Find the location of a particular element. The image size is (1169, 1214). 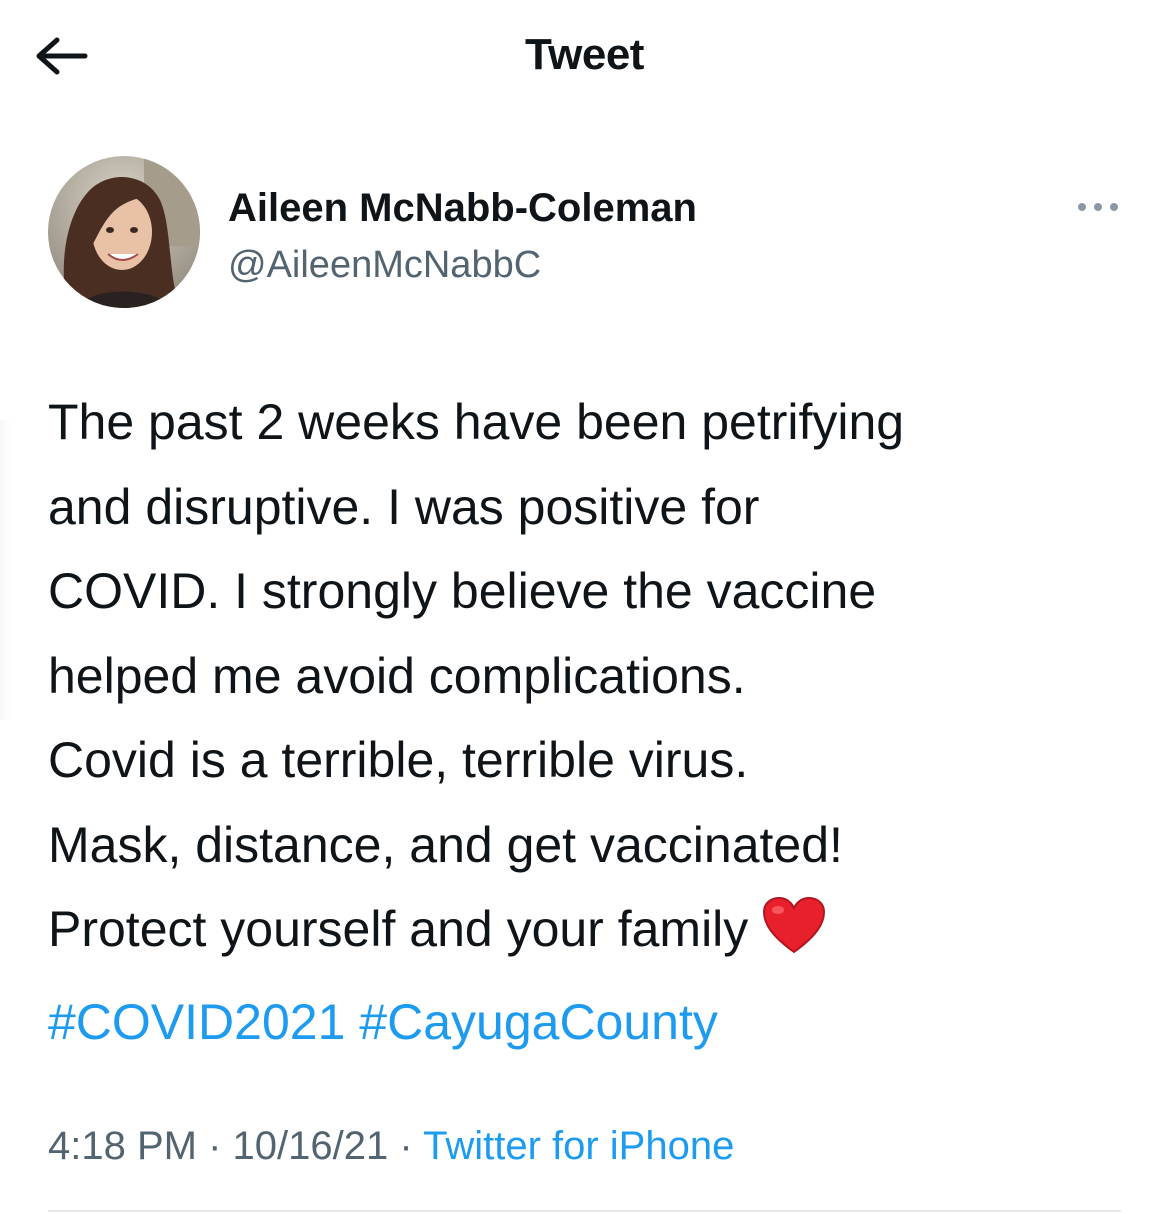

red-heart-icon is located at coordinates (794, 937).